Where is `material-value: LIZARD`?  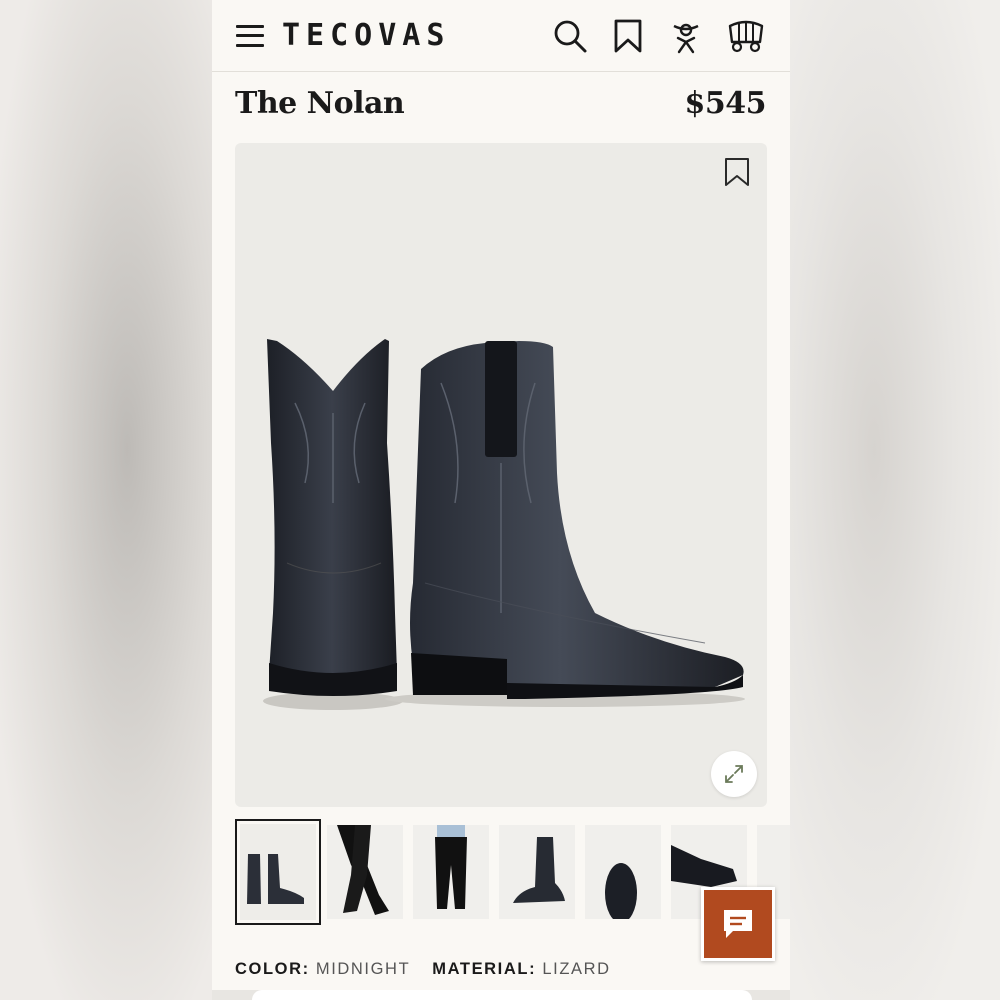 material-value: LIZARD is located at coordinates (576, 969).